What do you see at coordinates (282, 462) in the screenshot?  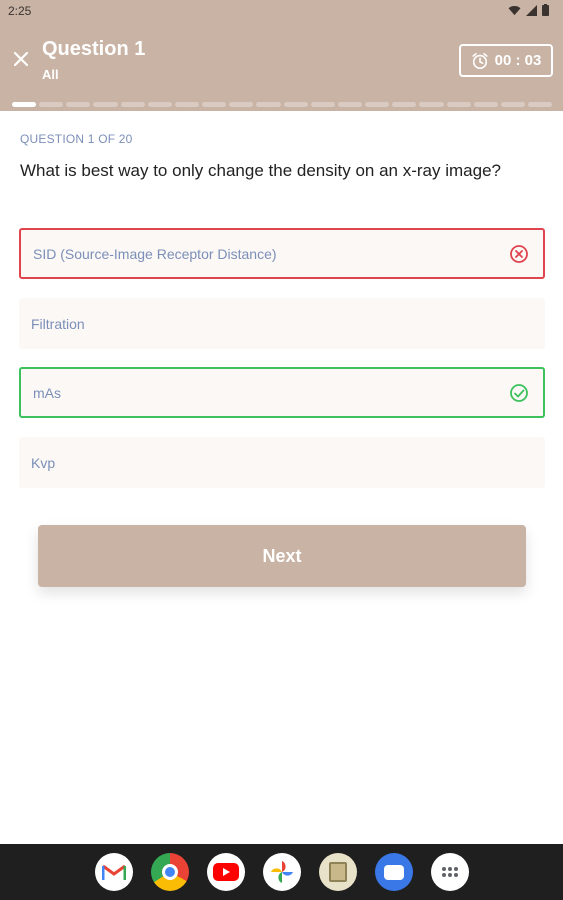 I see `answer-option-4: Kvp` at bounding box center [282, 462].